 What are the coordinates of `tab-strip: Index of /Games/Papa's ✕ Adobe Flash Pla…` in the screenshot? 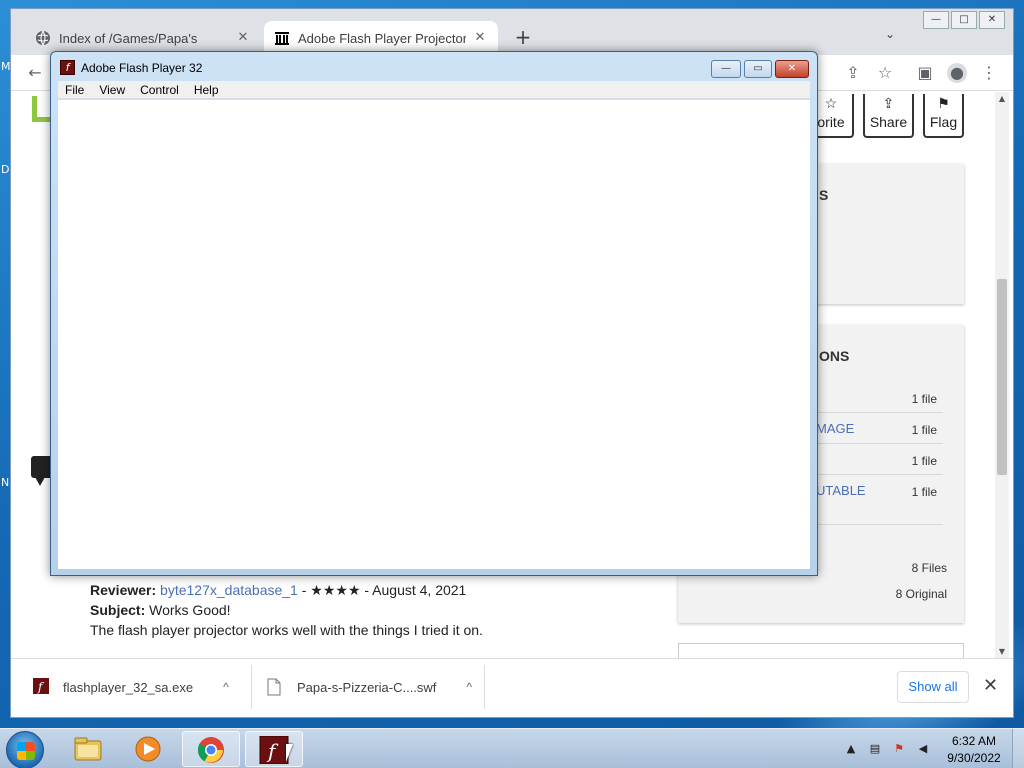 It's located at (512, 32).